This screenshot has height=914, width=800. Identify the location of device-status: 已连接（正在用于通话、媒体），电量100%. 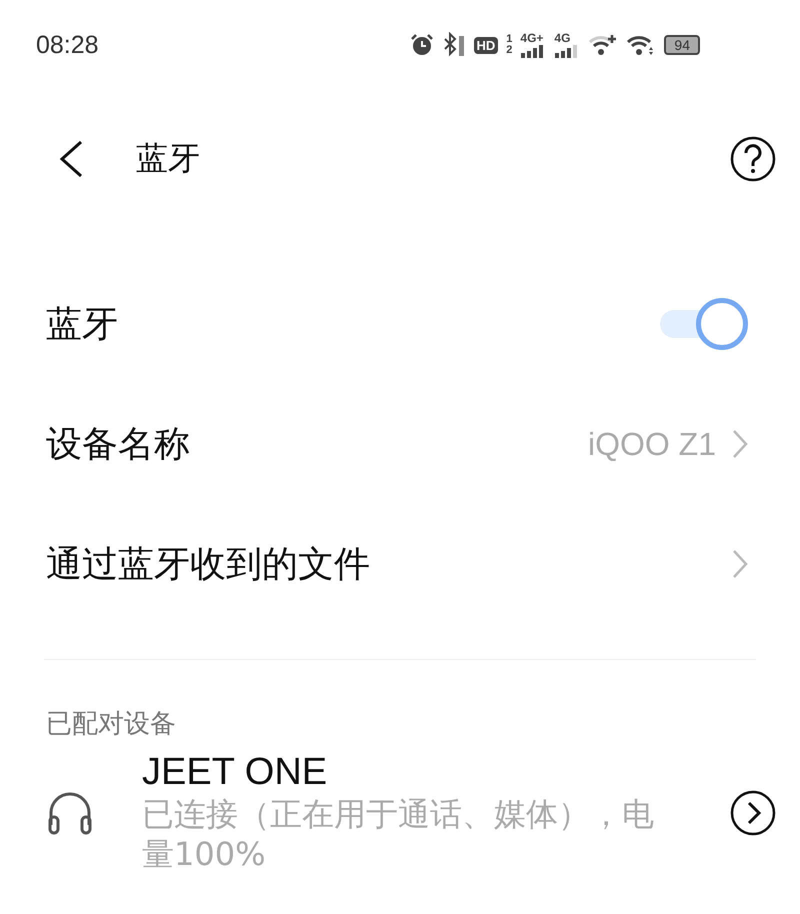
(398, 834).